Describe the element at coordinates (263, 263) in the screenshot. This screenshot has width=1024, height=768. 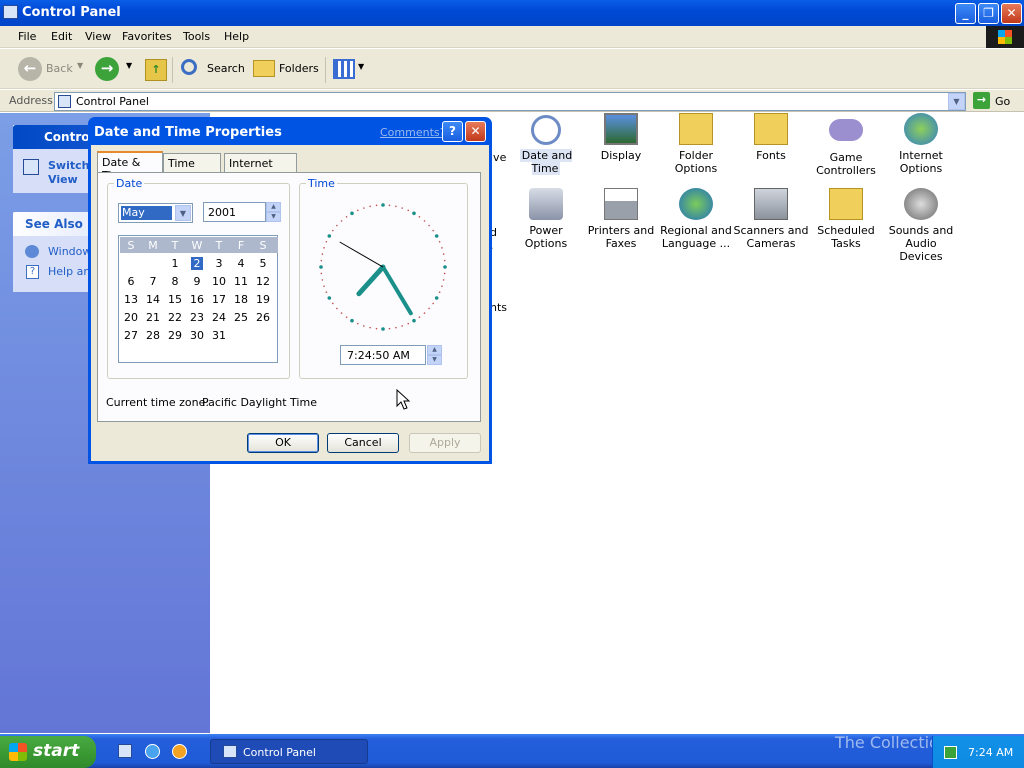
I see `calendar-day: 5` at that location.